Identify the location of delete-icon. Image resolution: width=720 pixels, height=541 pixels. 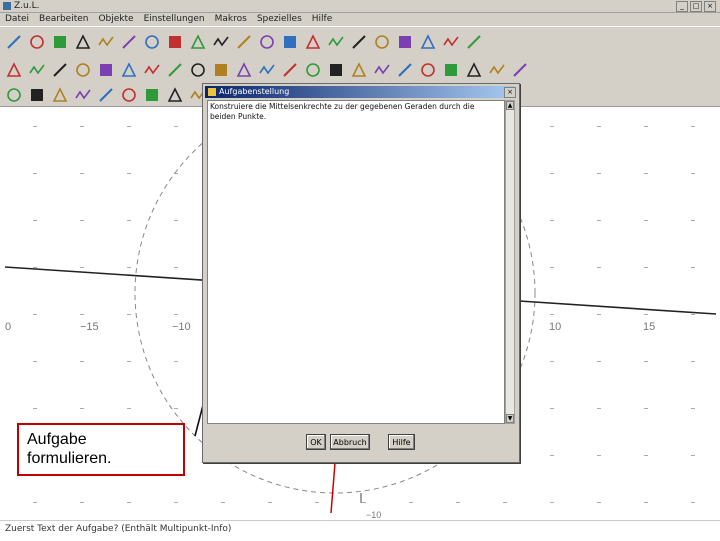
(106, 42).